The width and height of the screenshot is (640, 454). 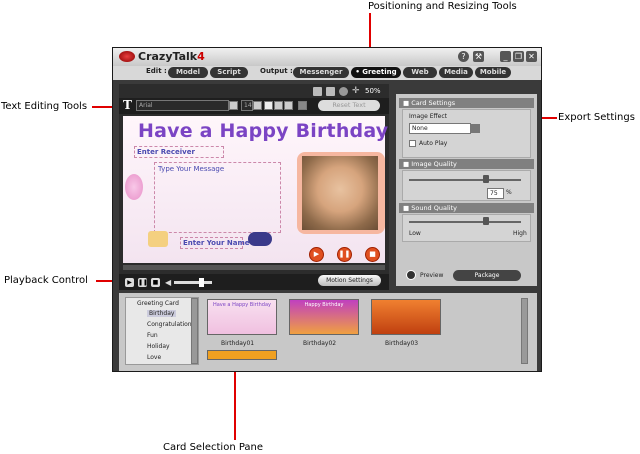 I want to click on auto-play-checkbox, so click(x=412, y=143).